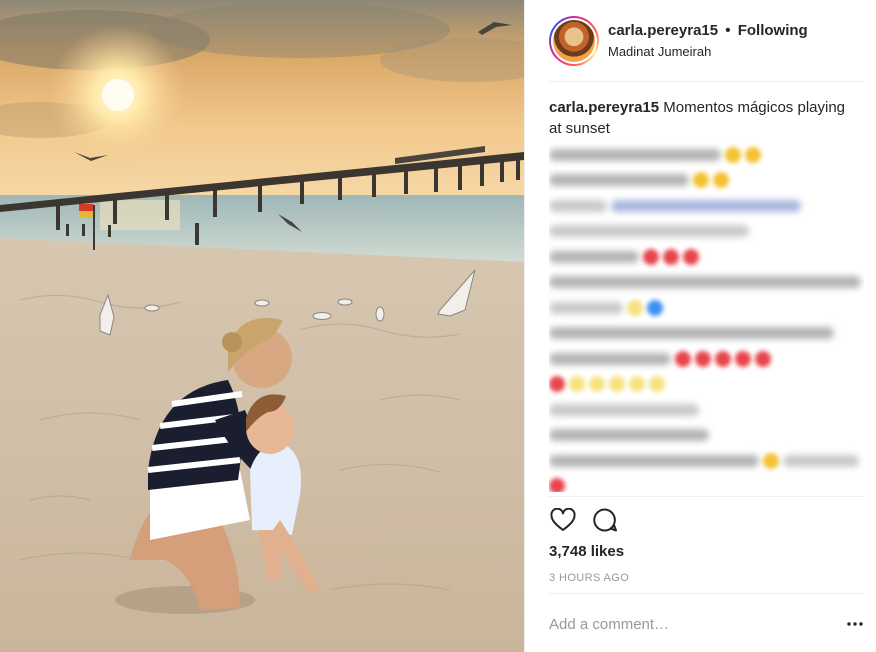  I want to click on more-options-icon, so click(855, 624).